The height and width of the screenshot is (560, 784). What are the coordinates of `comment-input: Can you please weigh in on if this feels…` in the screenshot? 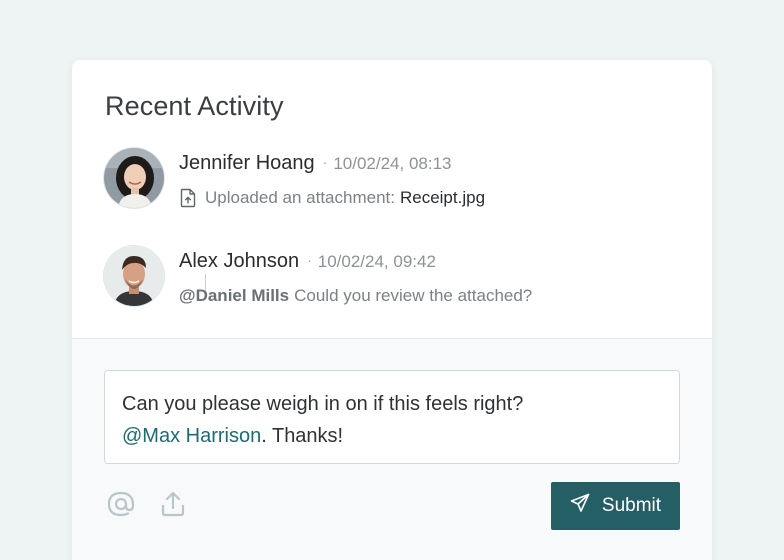 It's located at (392, 417).